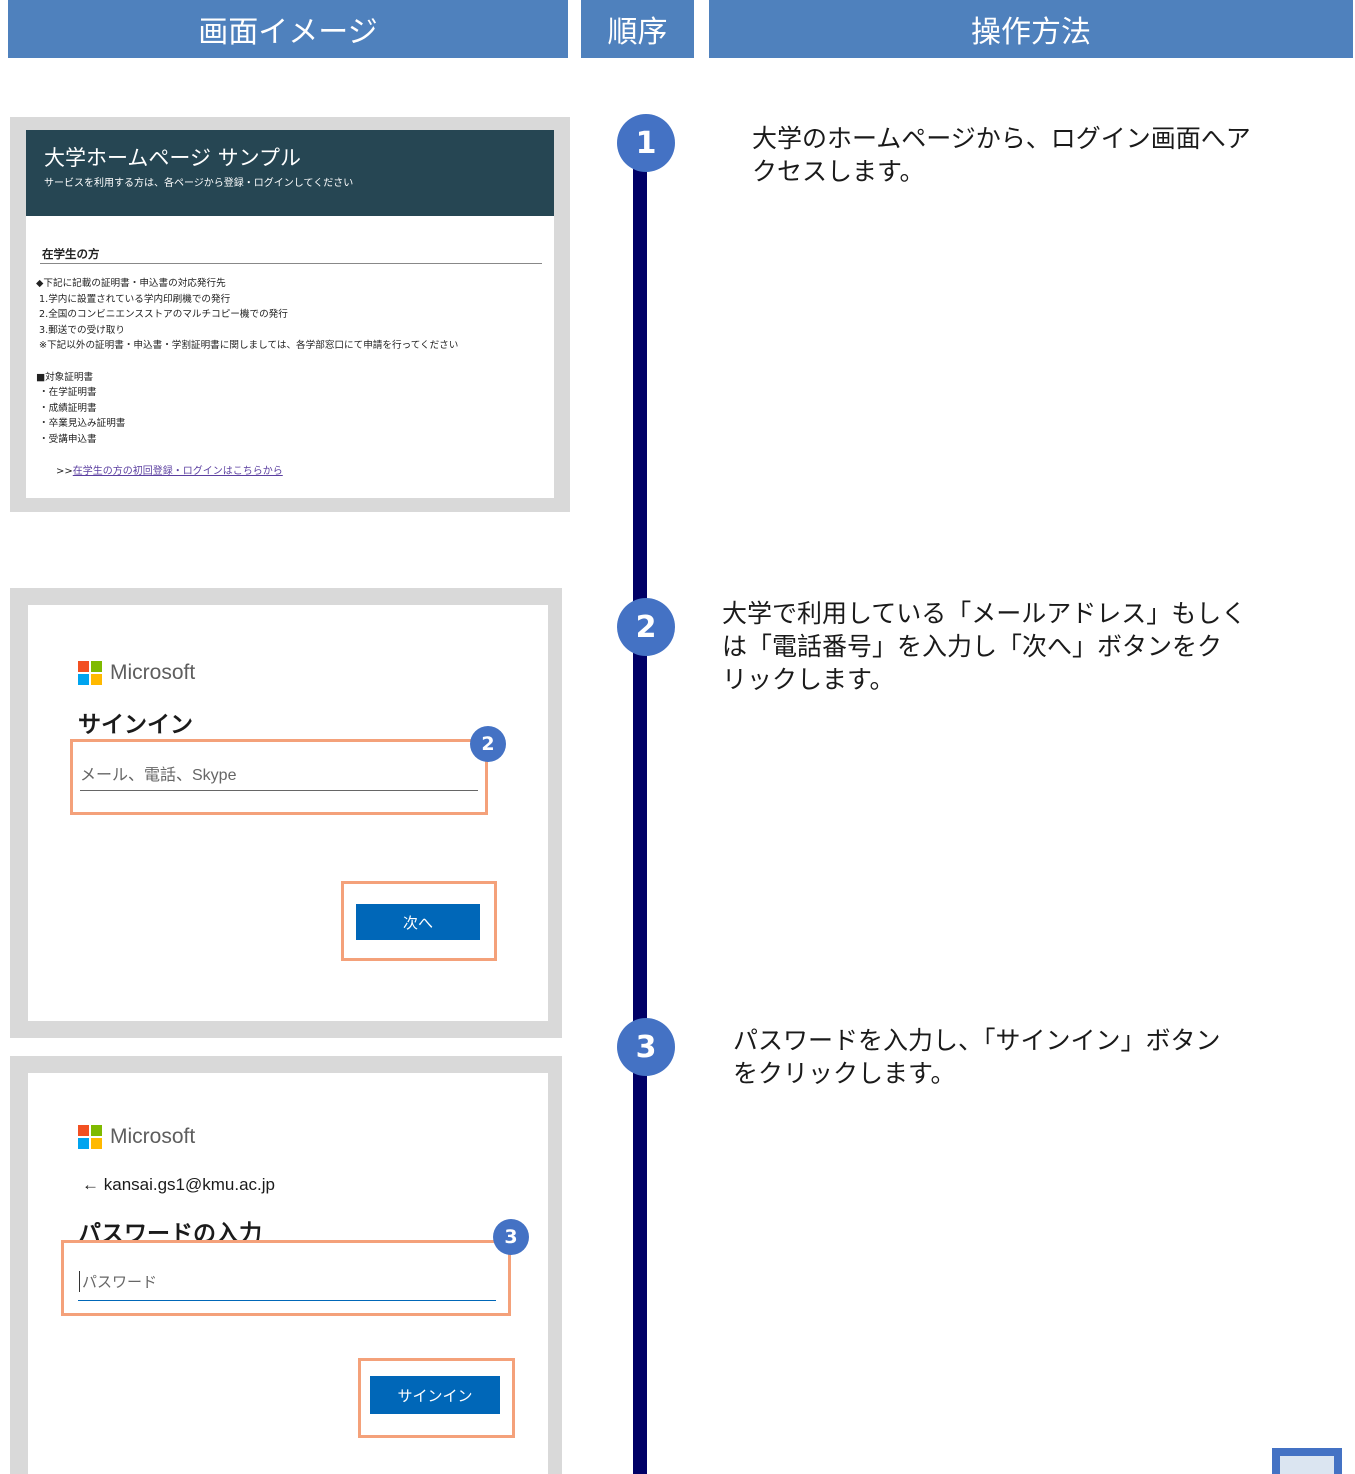 This screenshot has width=1355, height=1474. Describe the element at coordinates (1031, 32) in the screenshot. I see `header-col-method-label: 操作方法` at that location.